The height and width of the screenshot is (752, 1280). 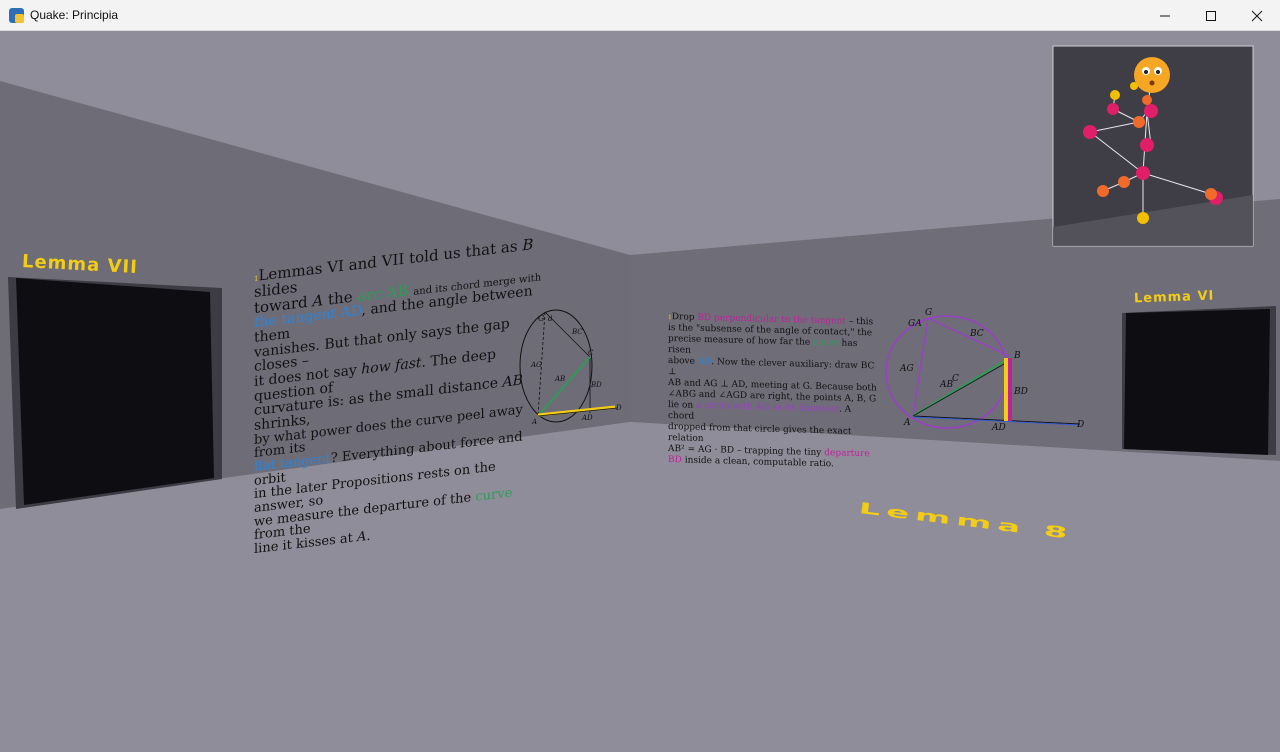 What do you see at coordinates (1197, 382) in the screenshot?
I see `doorway-lemma-vi` at bounding box center [1197, 382].